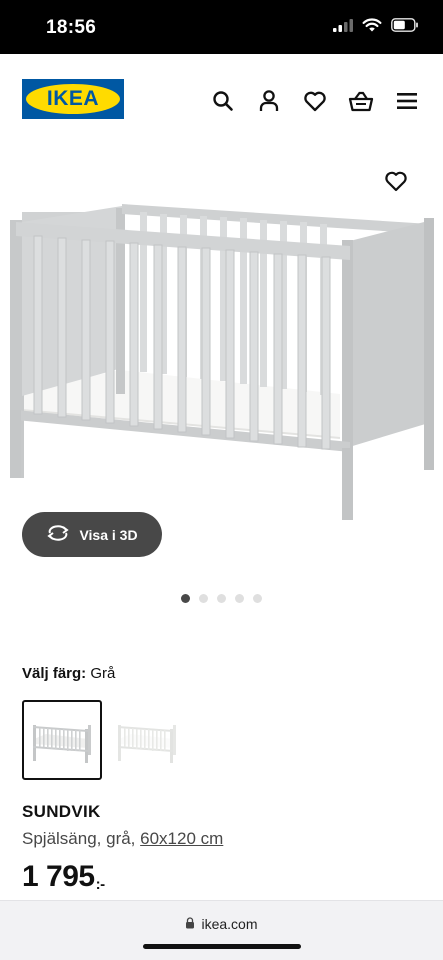  Describe the element at coordinates (221, 27) in the screenshot. I see `status-bar: 18:56` at that location.